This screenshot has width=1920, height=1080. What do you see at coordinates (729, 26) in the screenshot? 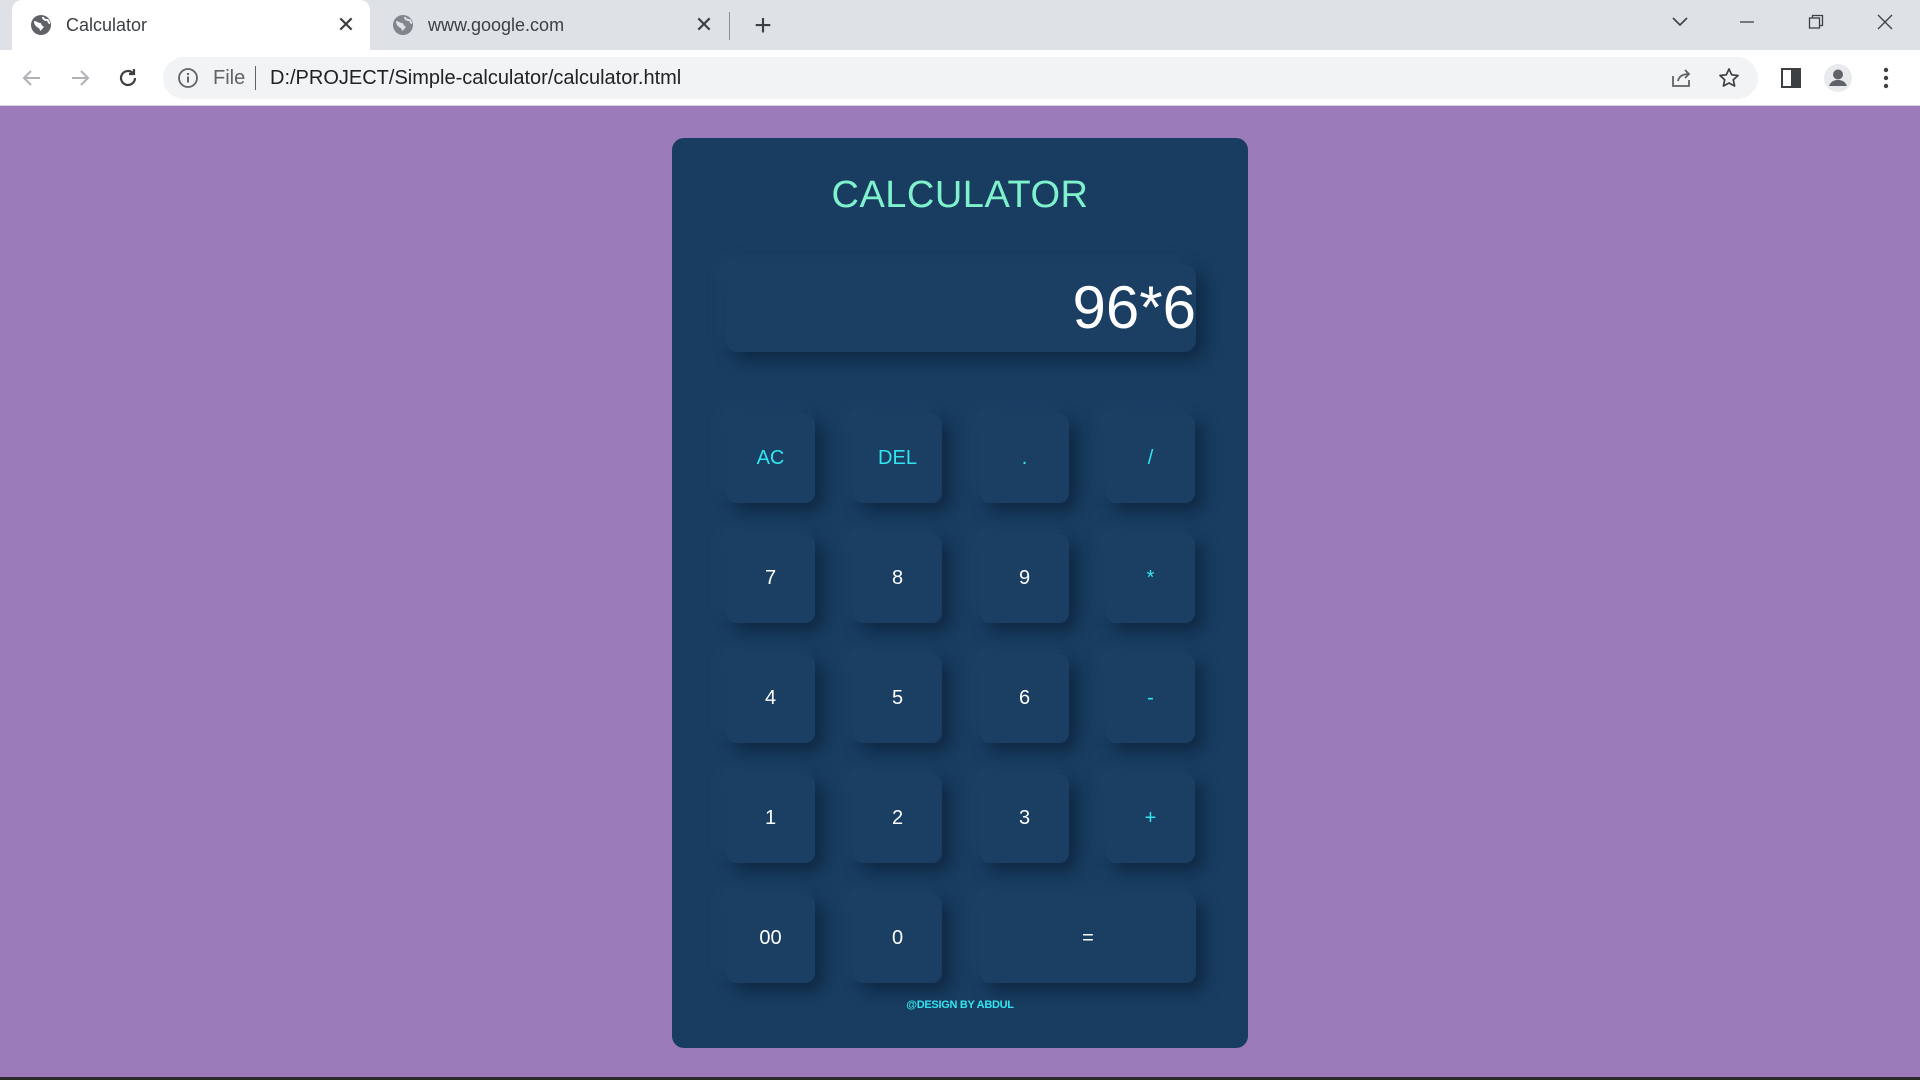
I see `tab-separator` at bounding box center [729, 26].